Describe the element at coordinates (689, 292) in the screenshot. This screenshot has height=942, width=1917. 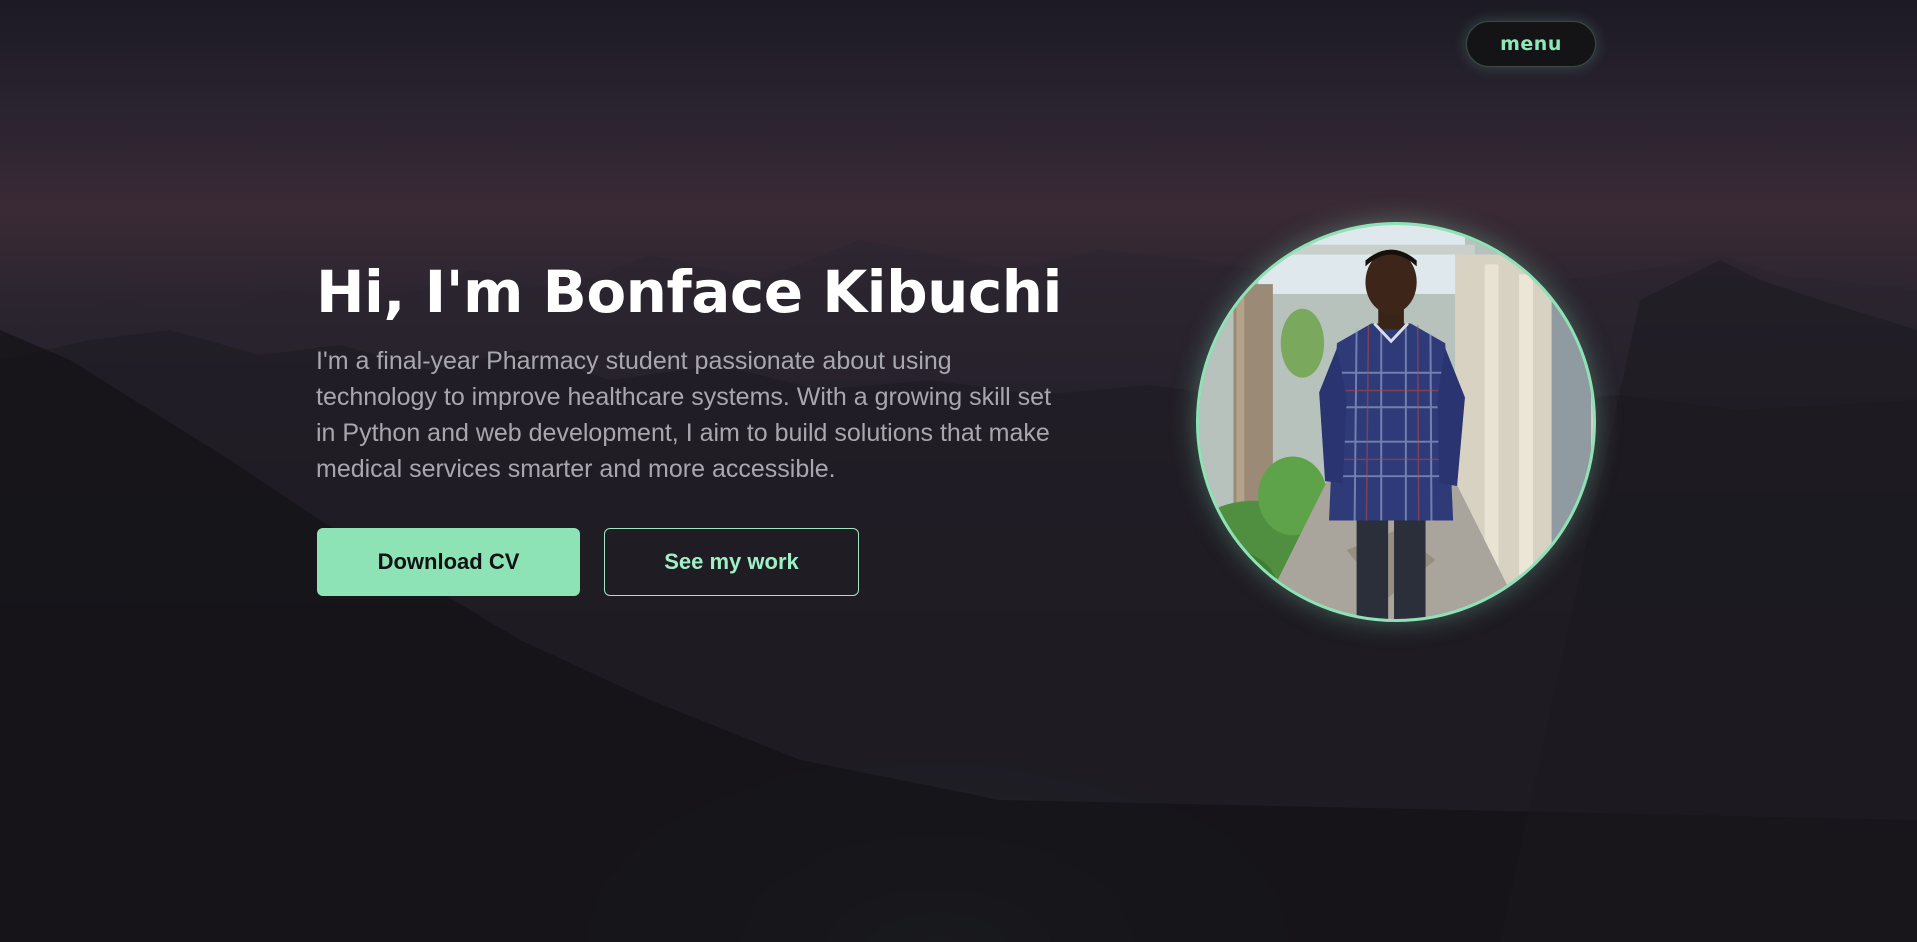
I see `hero-title: Hi, I'm Bonface Kibuchi` at that location.